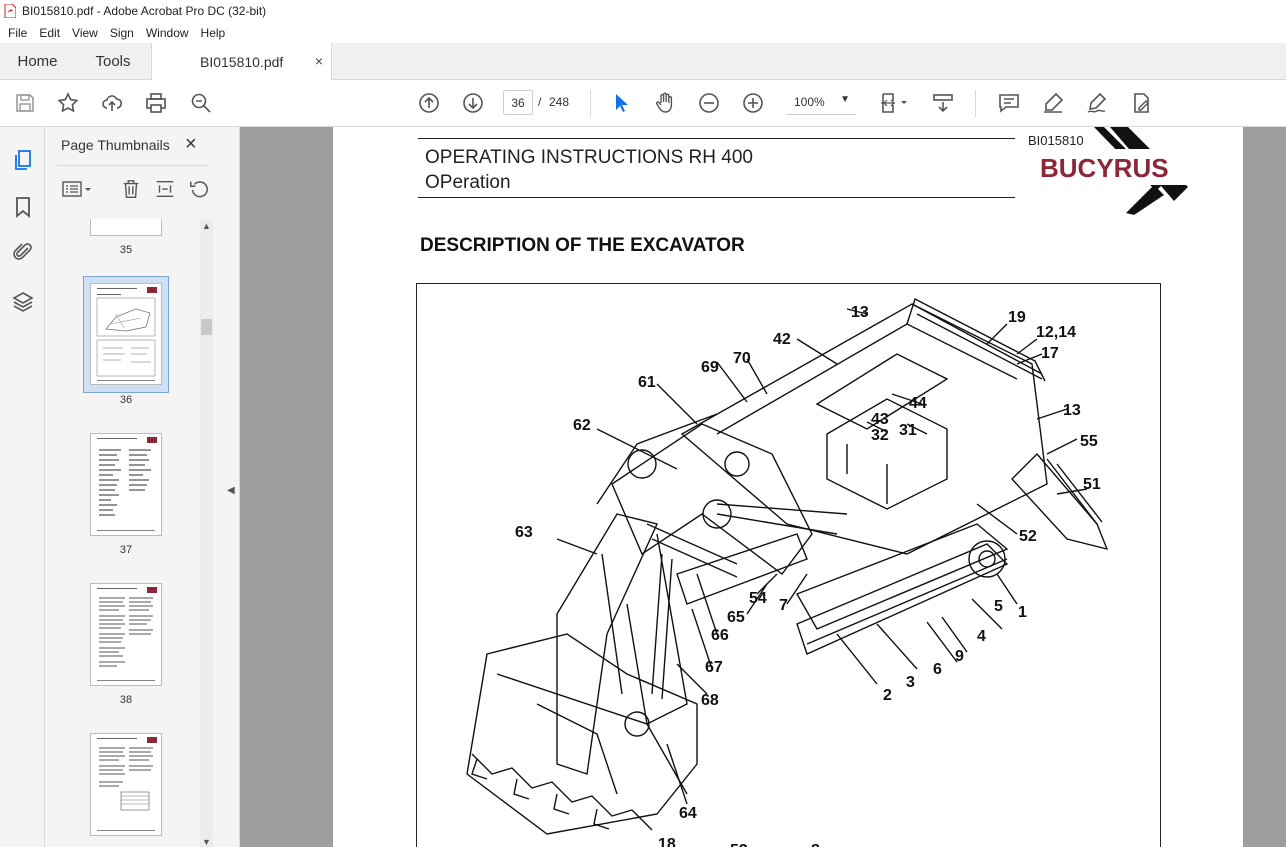  What do you see at coordinates (37, 61) in the screenshot?
I see `tab-home: Home` at bounding box center [37, 61].